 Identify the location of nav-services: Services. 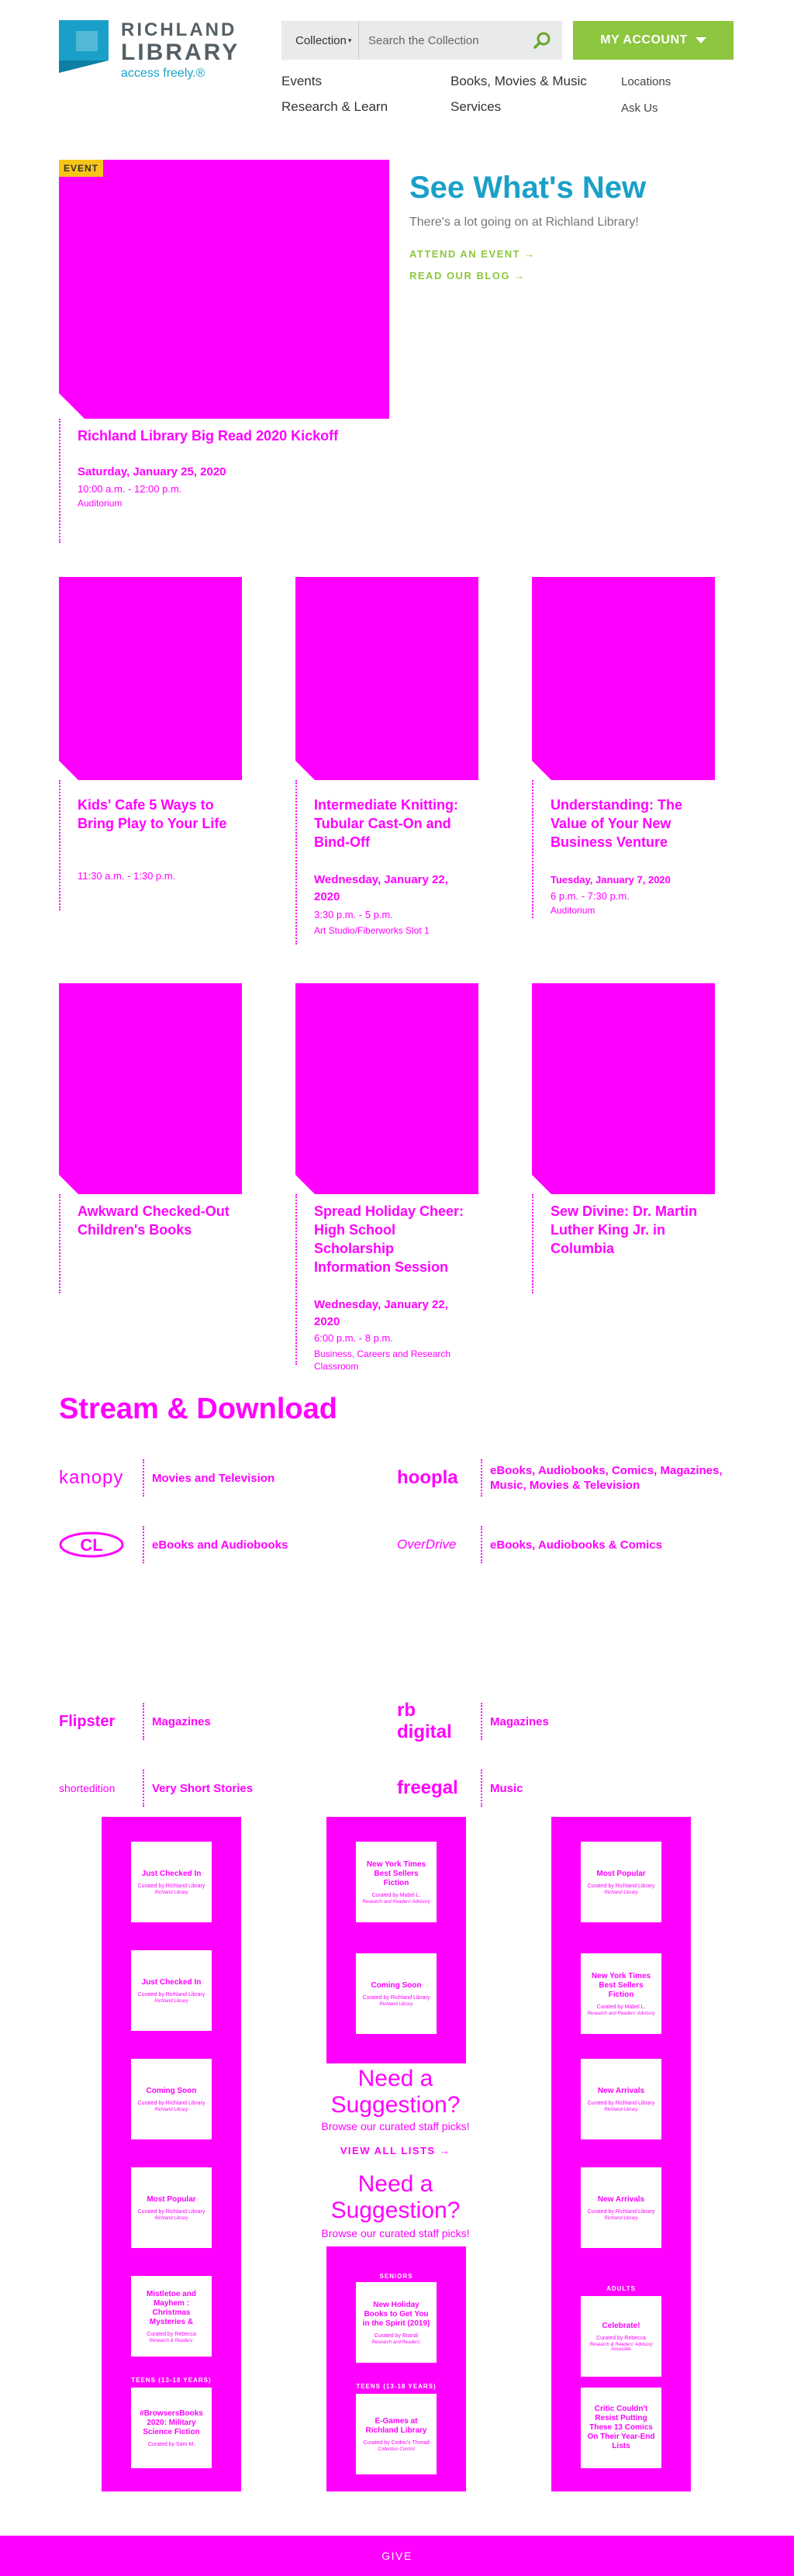
(476, 107).